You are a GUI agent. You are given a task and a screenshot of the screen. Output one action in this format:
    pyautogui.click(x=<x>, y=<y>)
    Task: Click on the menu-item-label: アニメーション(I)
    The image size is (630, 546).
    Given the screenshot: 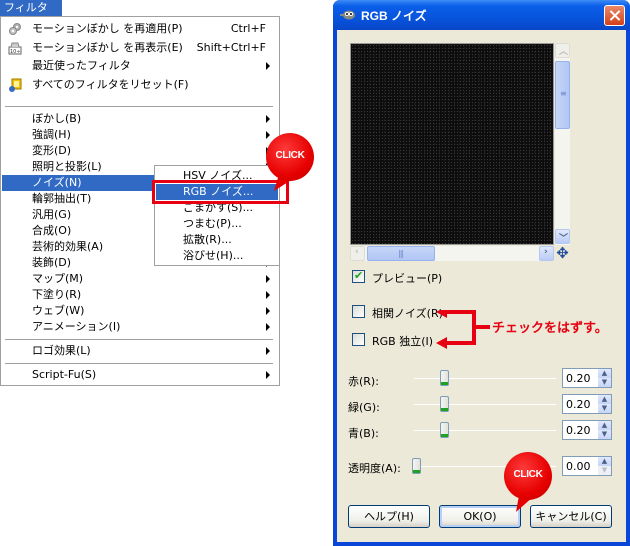 What is the action you would take?
    pyautogui.click(x=76, y=326)
    